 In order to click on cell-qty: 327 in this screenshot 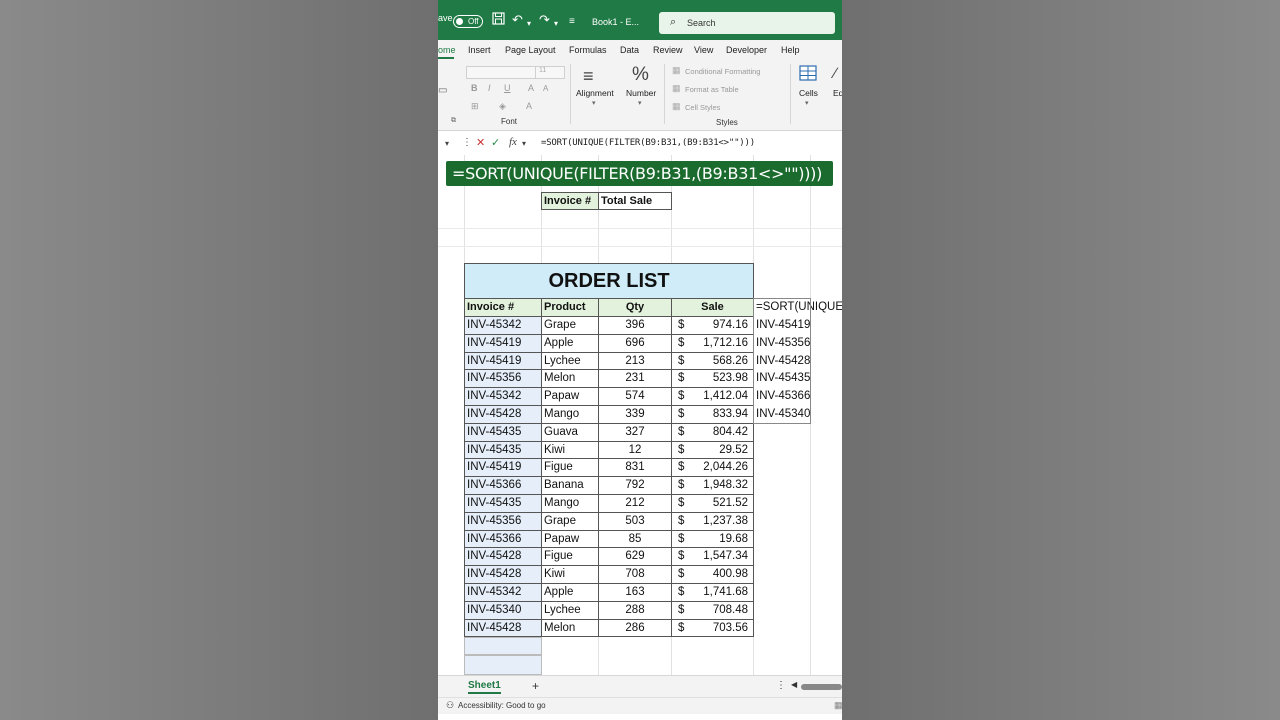, I will do `click(635, 432)`.